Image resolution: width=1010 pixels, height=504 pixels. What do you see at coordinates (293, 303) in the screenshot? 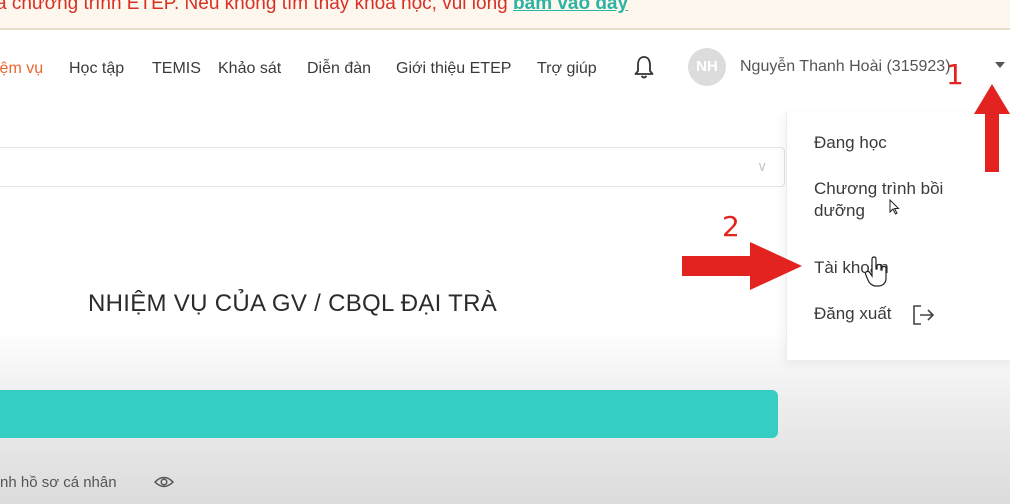
I see `page-title: NHIỆM VỤ CỦA GV / CBQL ĐẠI TRÀ` at bounding box center [293, 303].